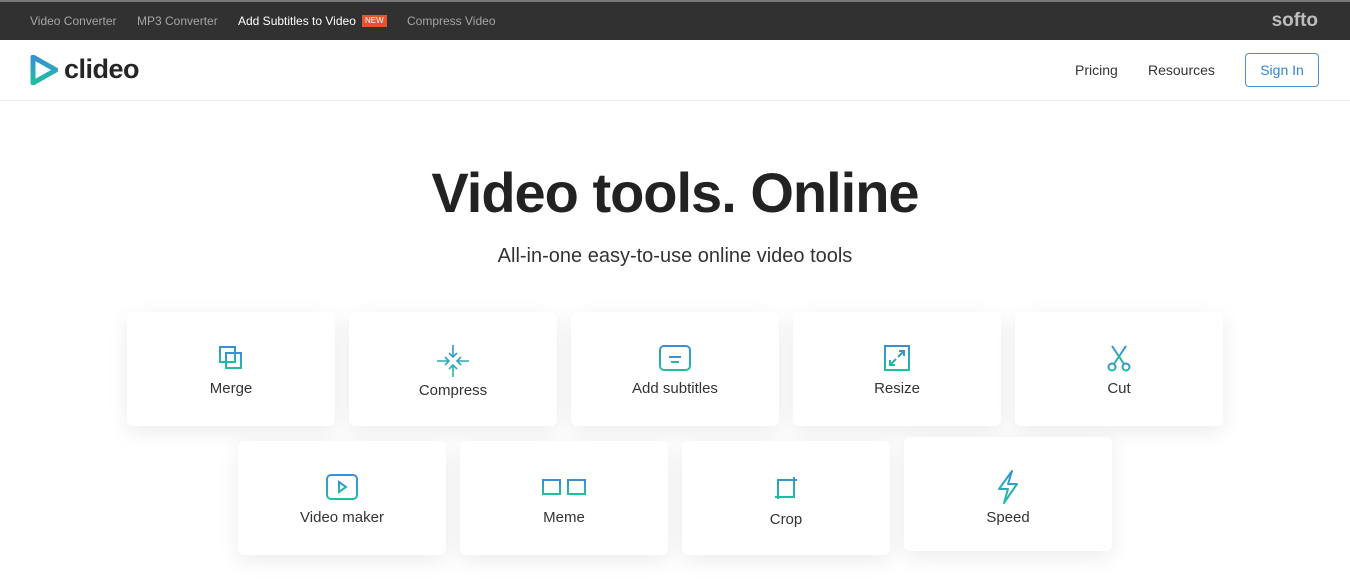  Describe the element at coordinates (451, 21) in the screenshot. I see `link-compress-video: Compress Video` at that location.